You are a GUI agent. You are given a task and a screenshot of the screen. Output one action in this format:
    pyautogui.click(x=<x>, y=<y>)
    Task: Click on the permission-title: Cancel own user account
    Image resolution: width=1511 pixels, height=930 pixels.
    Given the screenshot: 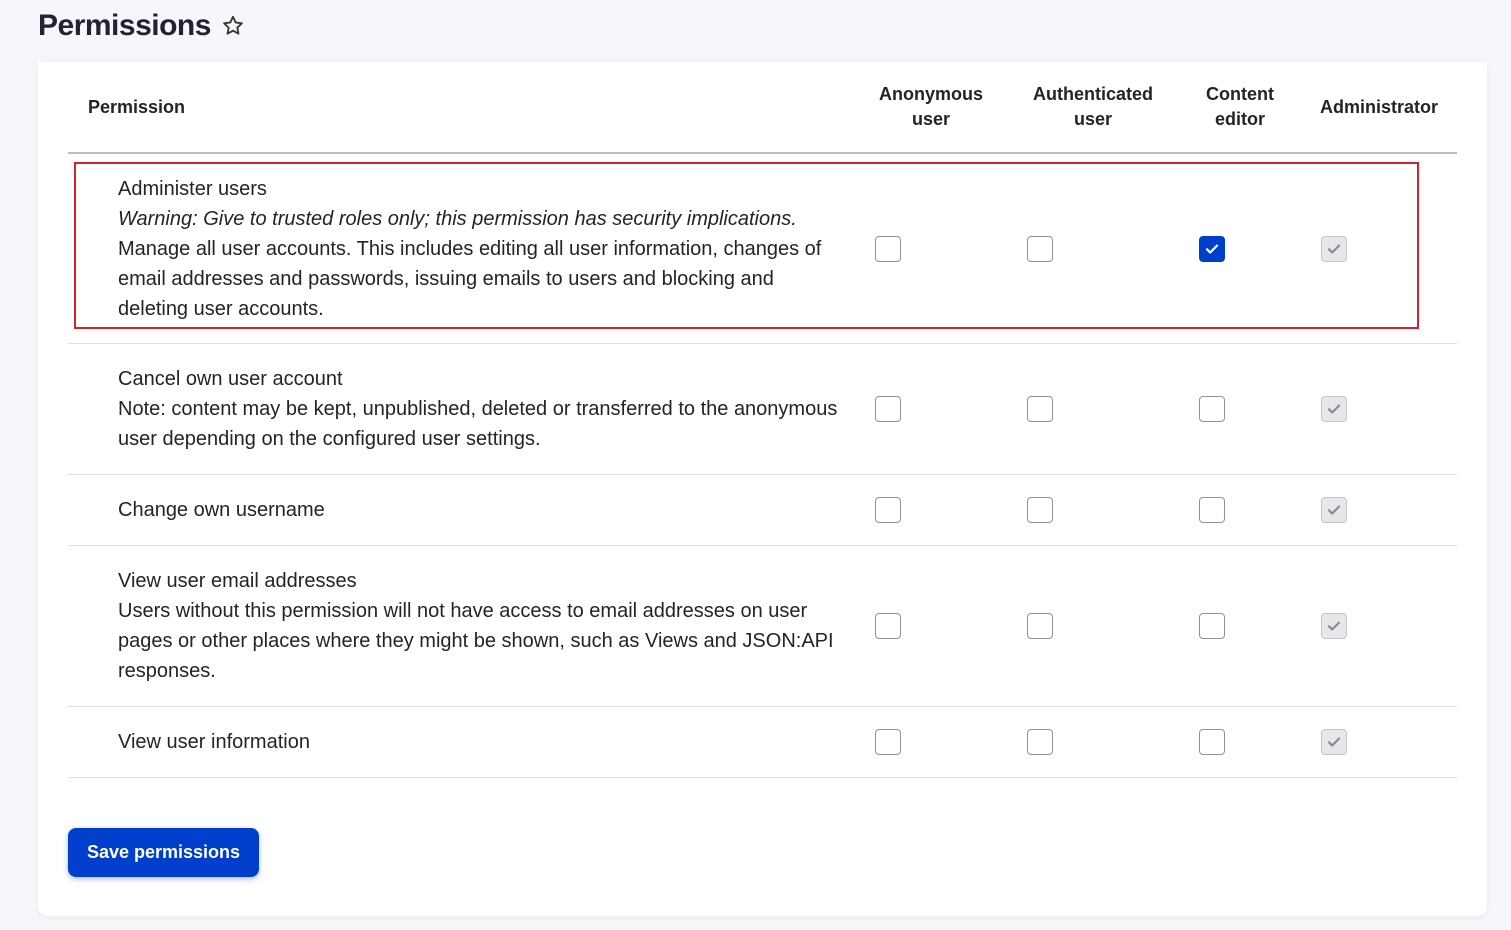 What is the action you would take?
    pyautogui.click(x=230, y=379)
    